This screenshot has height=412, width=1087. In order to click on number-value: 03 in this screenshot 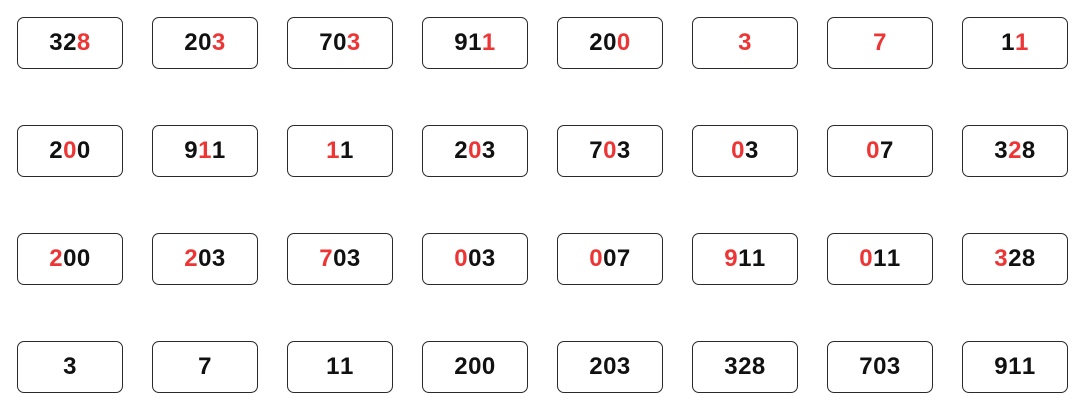, I will do `click(745, 151)`.